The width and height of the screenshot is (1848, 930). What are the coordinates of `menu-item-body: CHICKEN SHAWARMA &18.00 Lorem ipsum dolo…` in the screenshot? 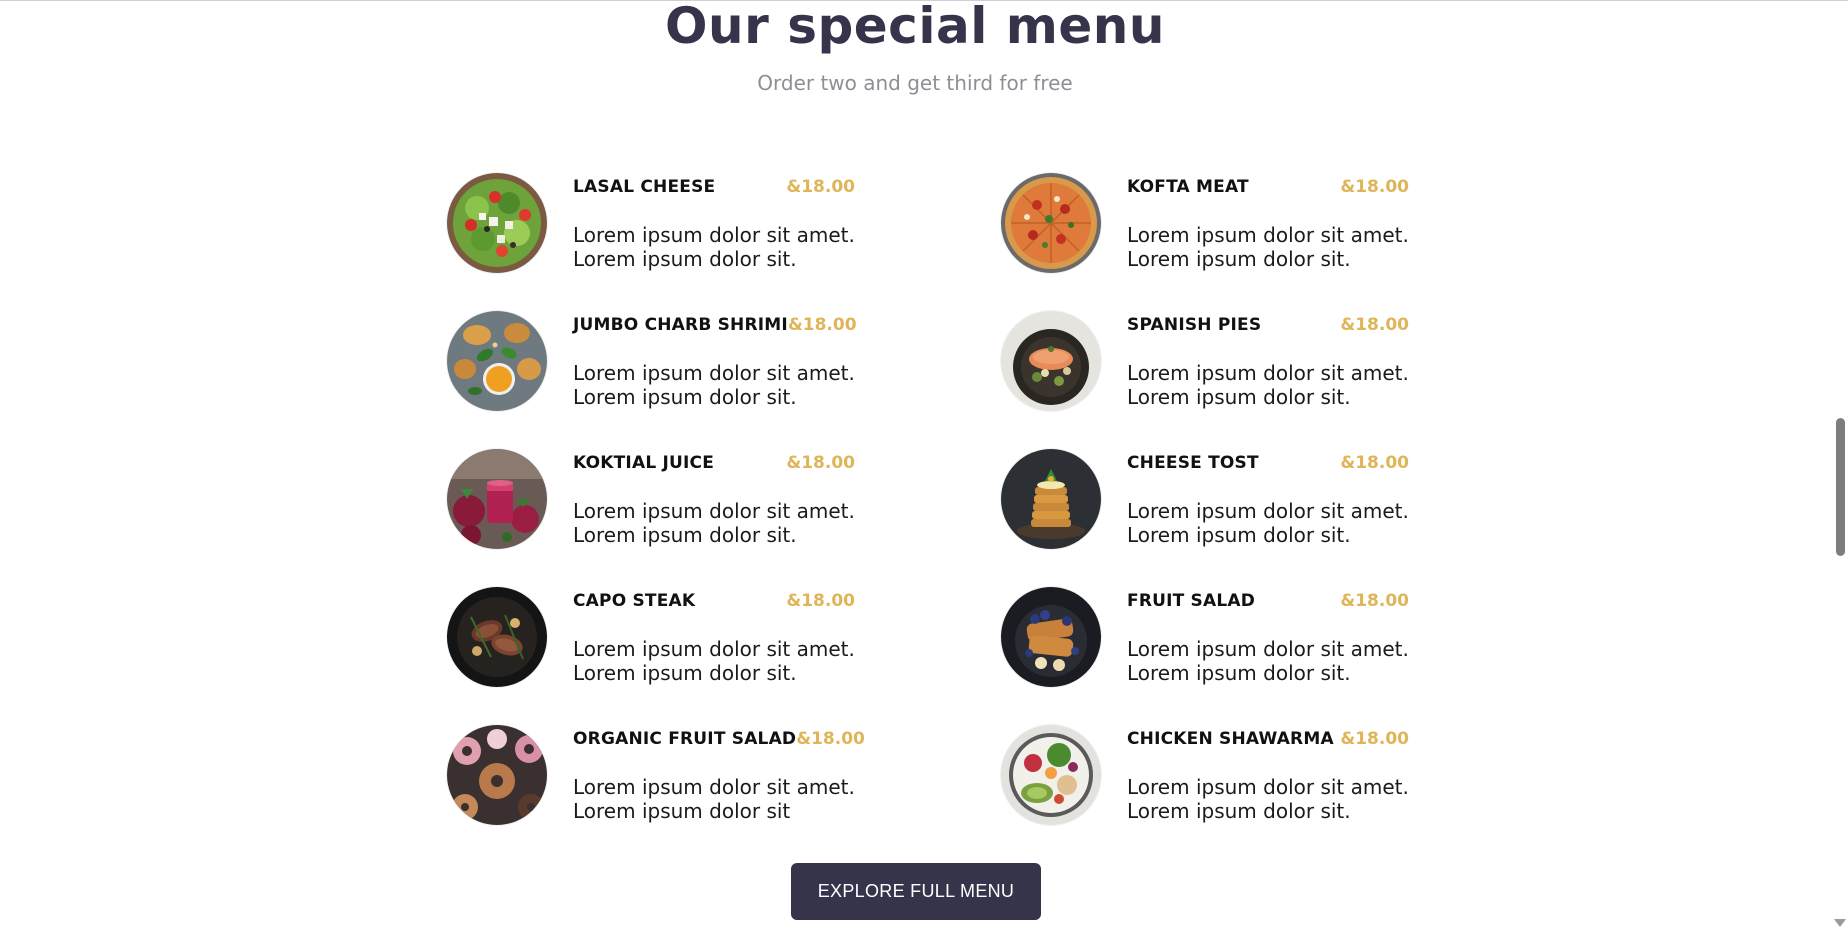 It's located at (1268, 774).